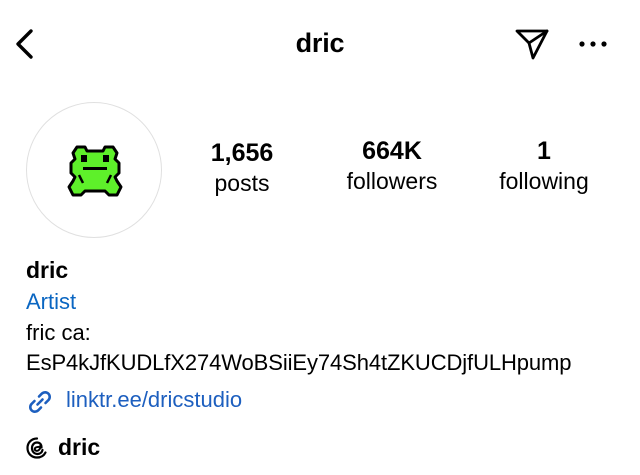 This screenshot has height=475, width=640. Describe the element at coordinates (544, 181) in the screenshot. I see `following-label: following` at that location.